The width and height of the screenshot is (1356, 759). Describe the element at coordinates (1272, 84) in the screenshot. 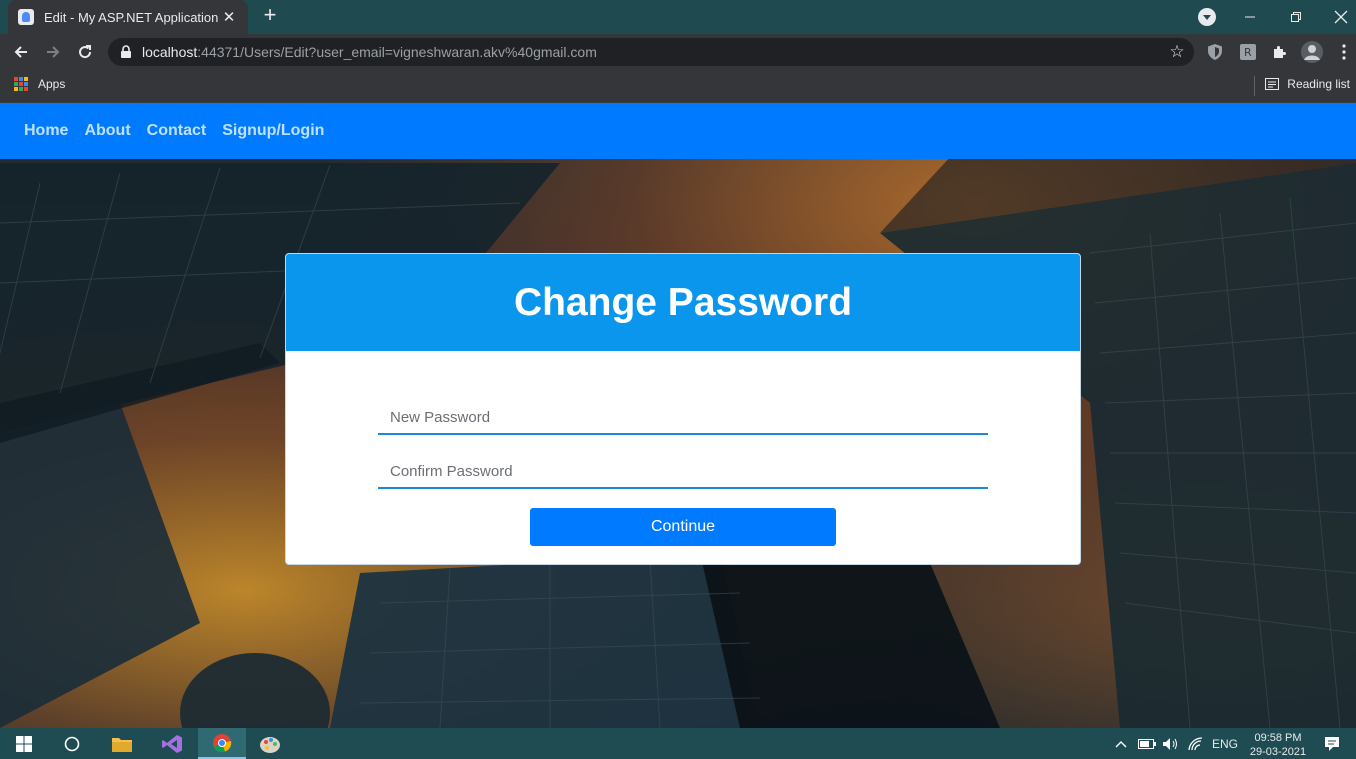

I see `reading-list-icon` at that location.